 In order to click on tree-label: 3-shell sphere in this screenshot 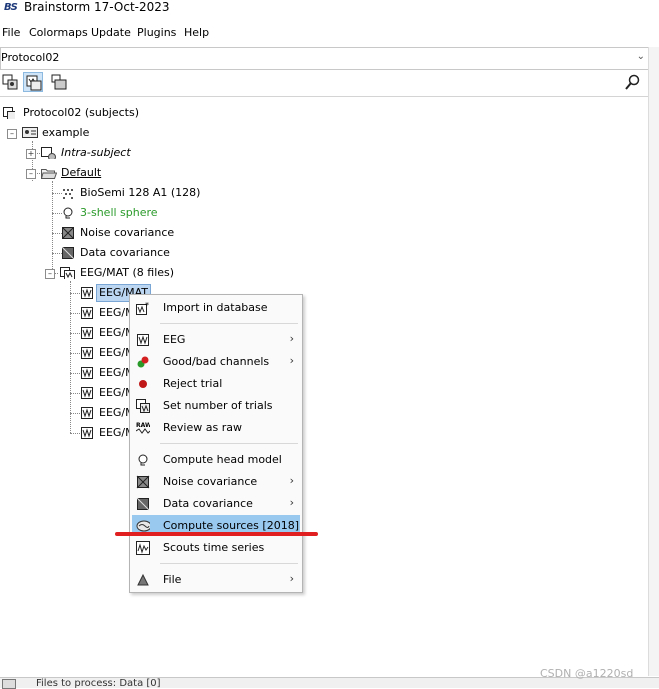, I will do `click(119, 212)`.